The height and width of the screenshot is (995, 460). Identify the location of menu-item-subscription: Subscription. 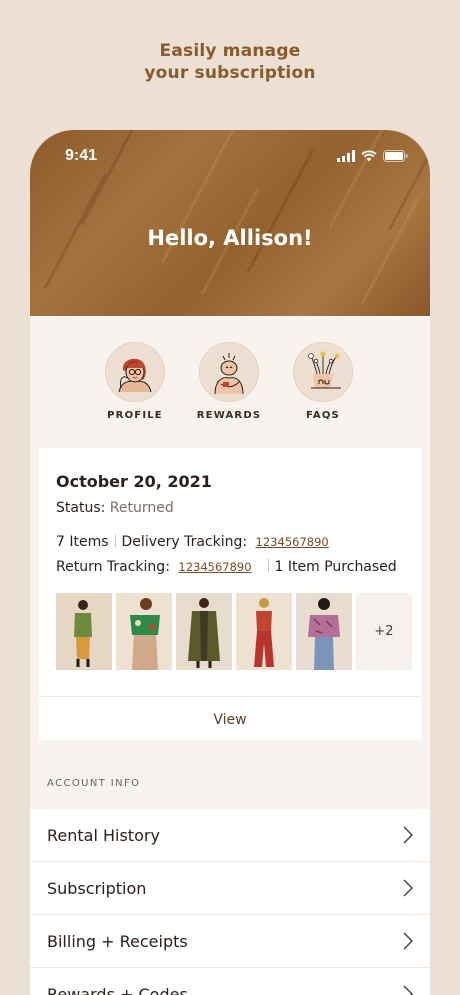
(230, 888).